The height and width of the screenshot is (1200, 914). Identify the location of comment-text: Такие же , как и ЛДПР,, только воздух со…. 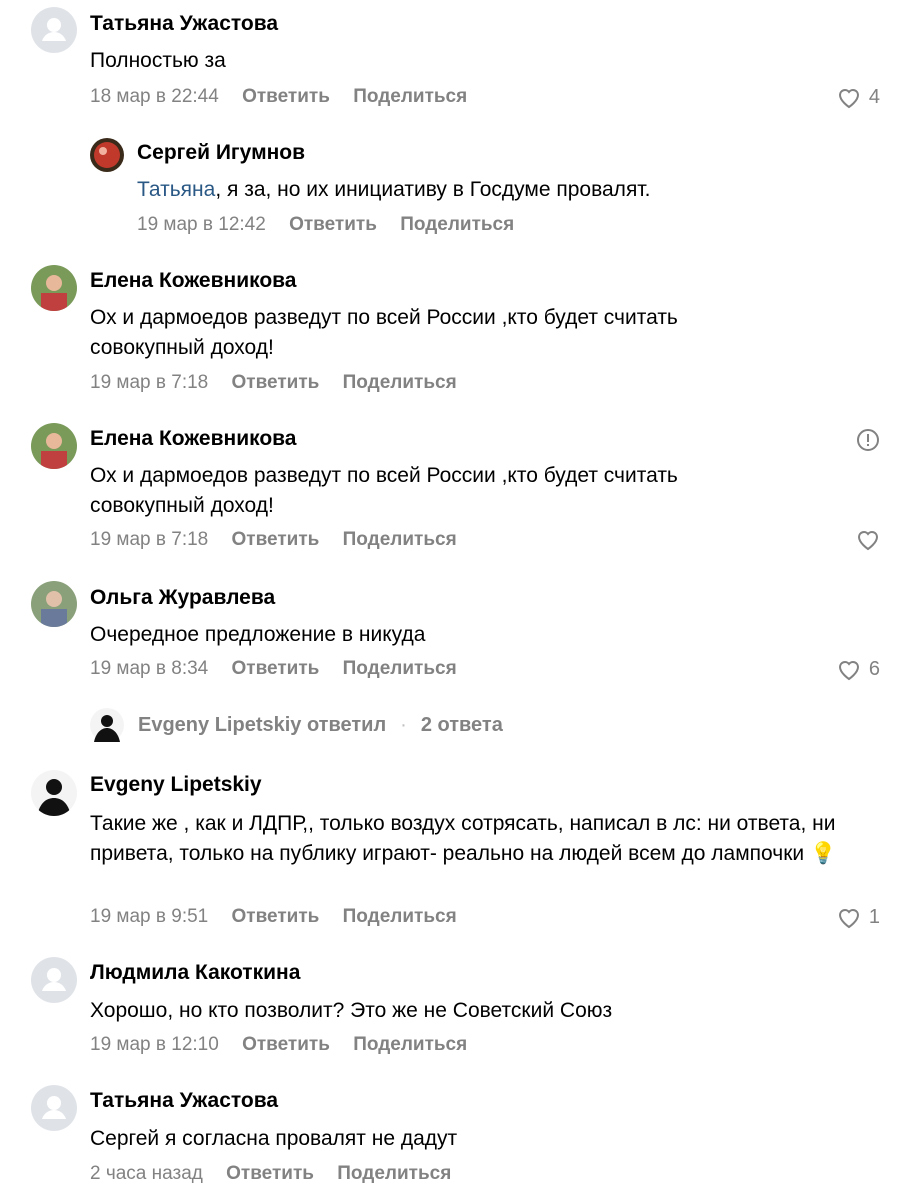
(485, 839).